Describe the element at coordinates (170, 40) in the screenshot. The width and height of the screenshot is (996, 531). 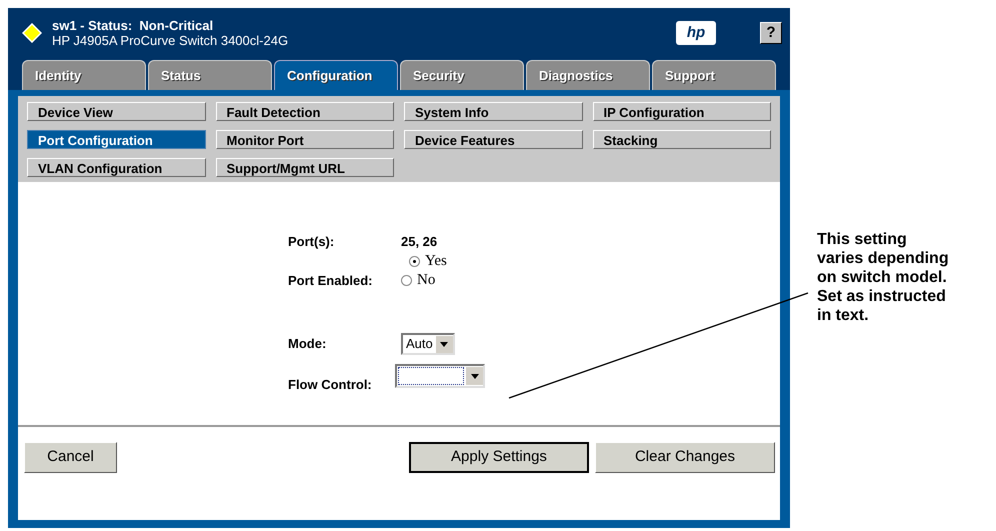
I see `device-name: HP J4905A ProCurve Switch 3400cl-24G` at that location.